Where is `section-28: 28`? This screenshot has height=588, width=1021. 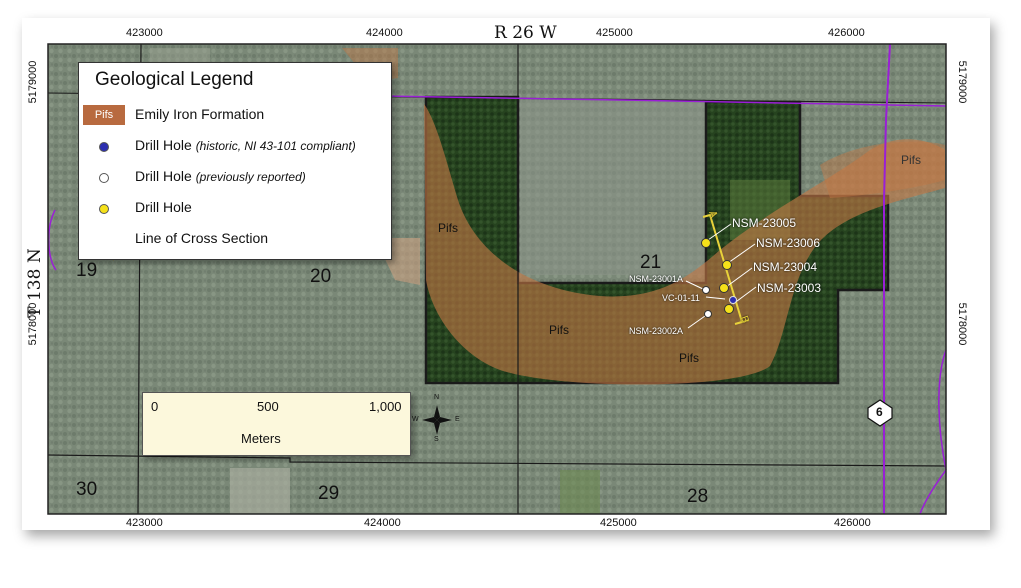 section-28: 28 is located at coordinates (698, 496).